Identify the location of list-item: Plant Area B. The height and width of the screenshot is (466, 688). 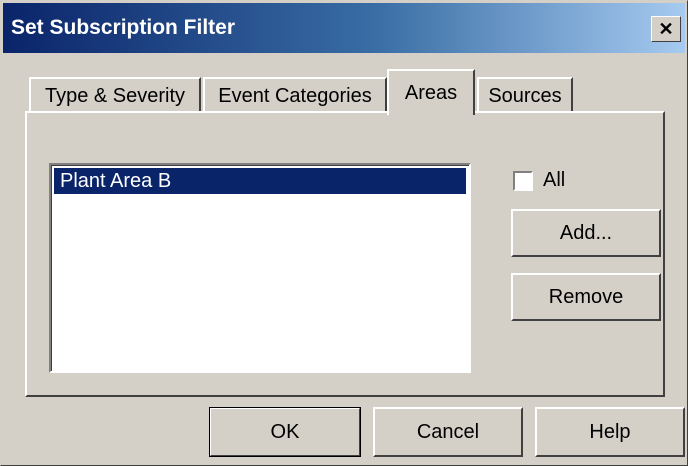
(260, 181).